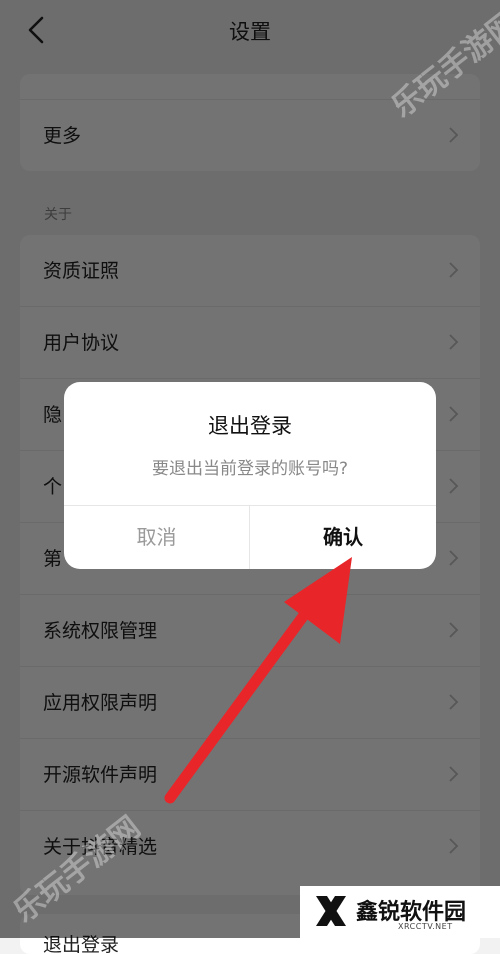 Image resolution: width=500 pixels, height=954 pixels. Describe the element at coordinates (331, 911) in the screenshot. I see `x-logo-icon` at that location.